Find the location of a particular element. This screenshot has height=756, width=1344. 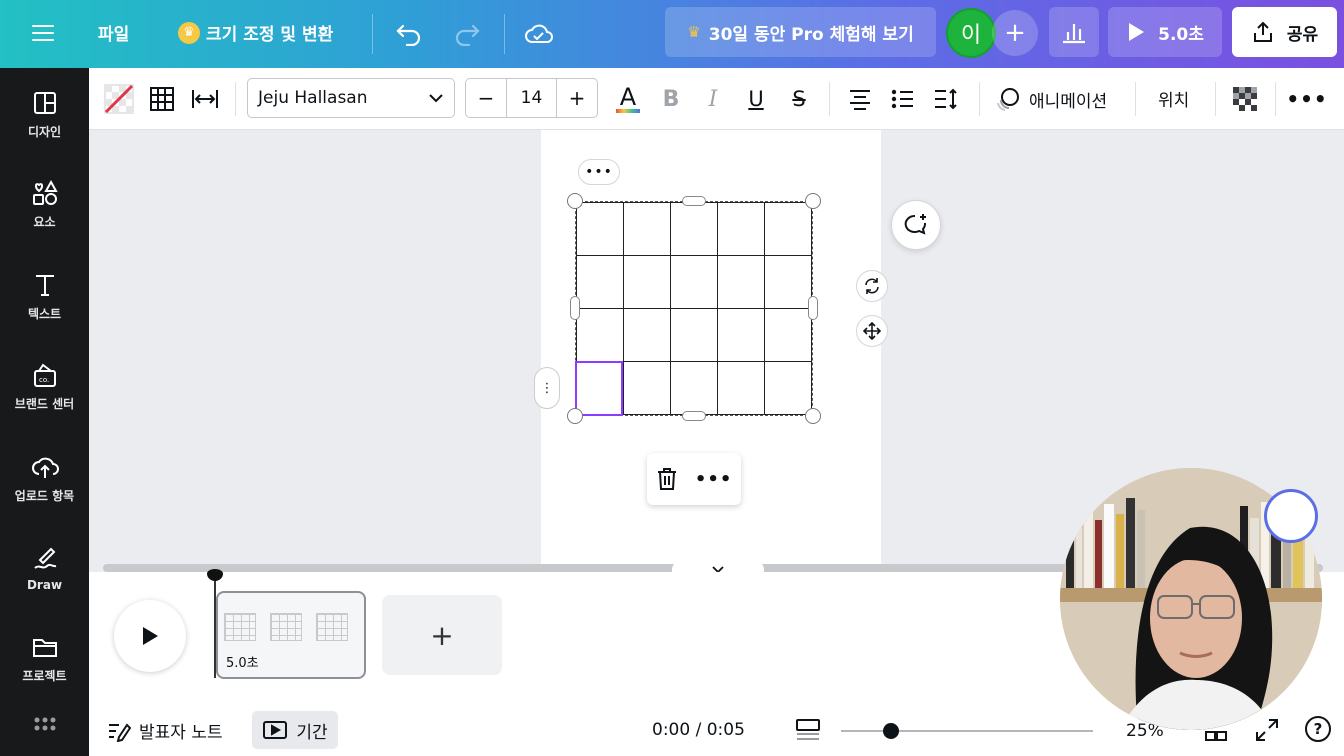

fullscreen-icon is located at coordinates (1267, 732).